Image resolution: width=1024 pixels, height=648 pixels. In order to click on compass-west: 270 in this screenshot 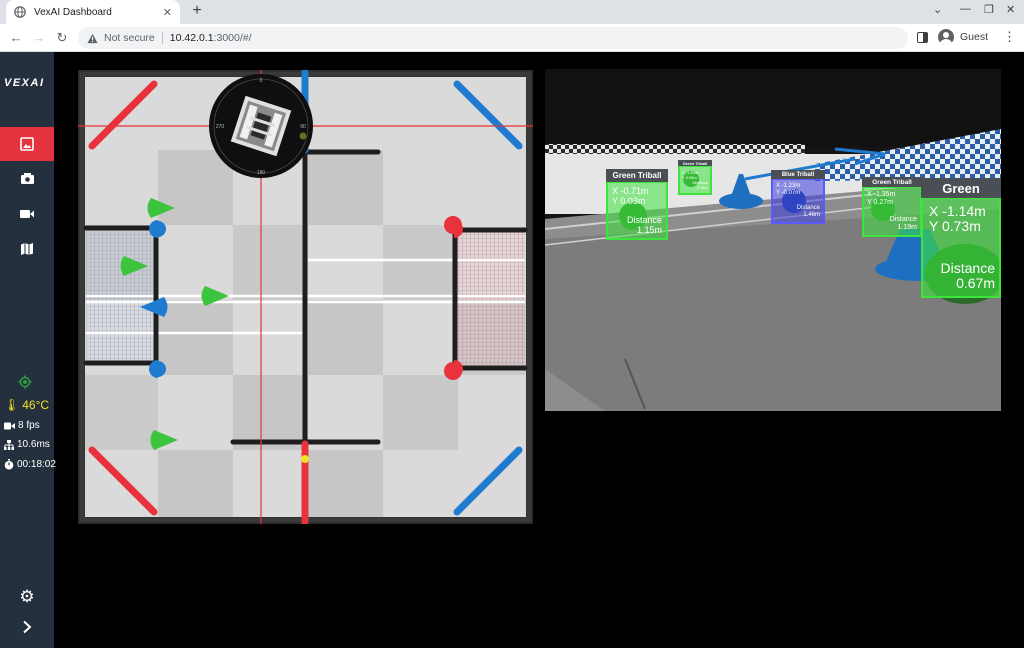, I will do `click(220, 127)`.